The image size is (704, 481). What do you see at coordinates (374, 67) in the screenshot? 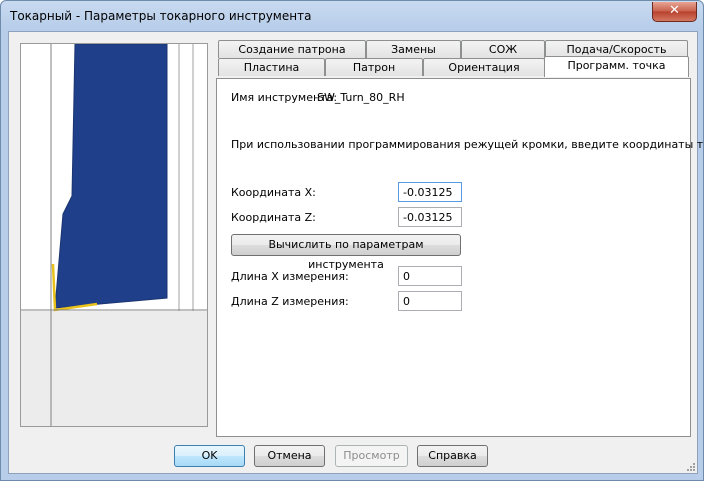
I see `tab-chuck: Патрон` at bounding box center [374, 67].